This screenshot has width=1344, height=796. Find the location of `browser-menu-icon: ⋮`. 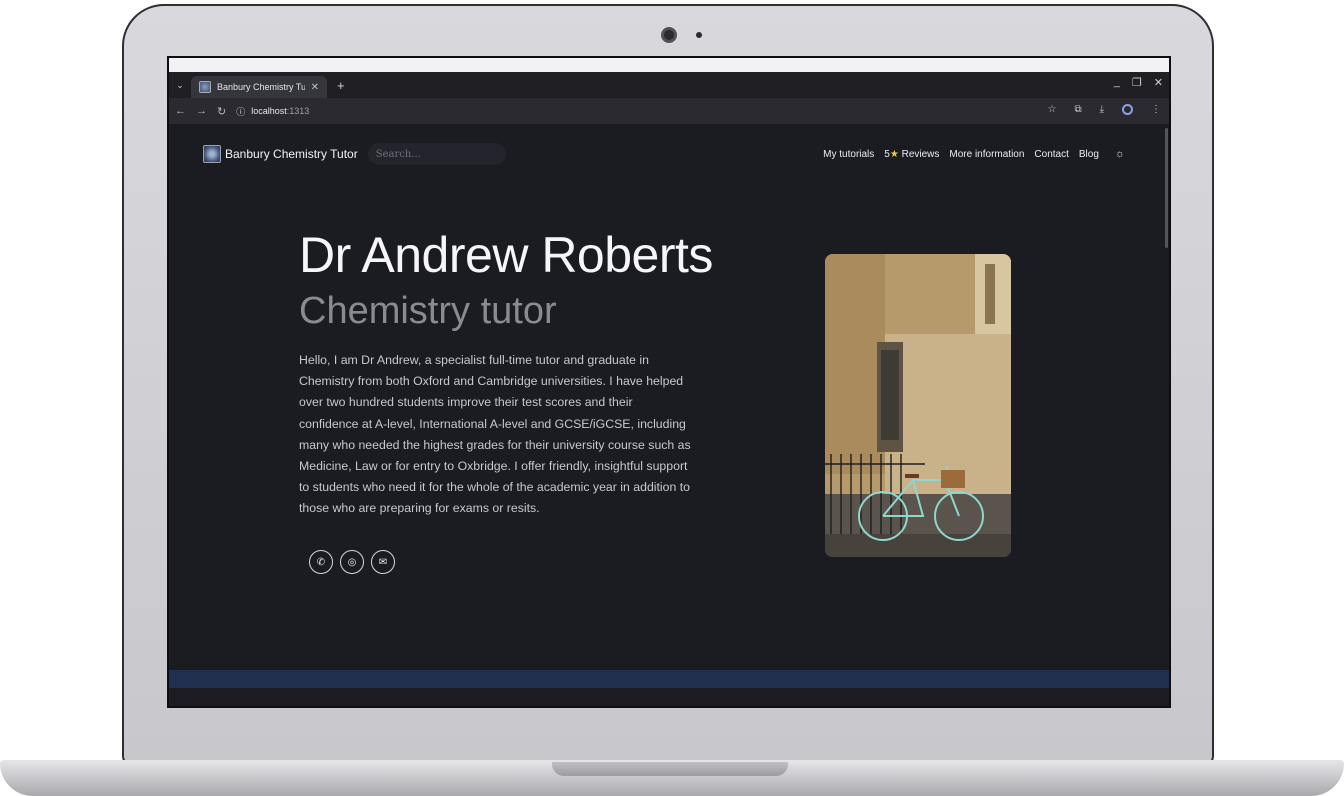

browser-menu-icon: ⋮ is located at coordinates (1156, 109).